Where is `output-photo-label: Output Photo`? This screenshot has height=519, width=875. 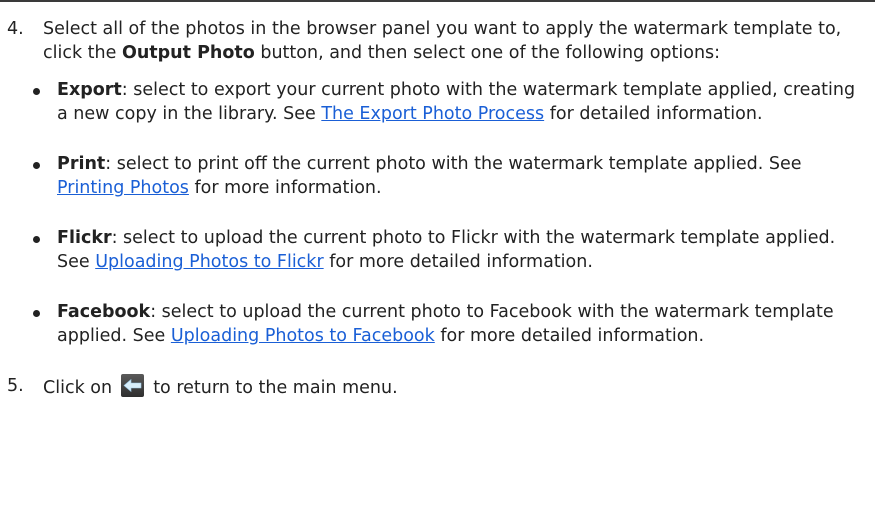
output-photo-label: Output Photo is located at coordinates (188, 53).